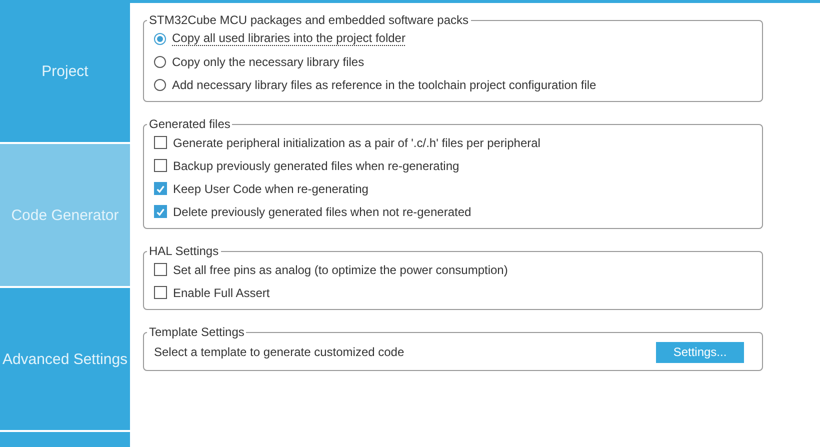 The width and height of the screenshot is (820, 447). What do you see at coordinates (384, 85) in the screenshot?
I see `option-label: Add necessary library files as reference in the toolchain project configuration file` at bounding box center [384, 85].